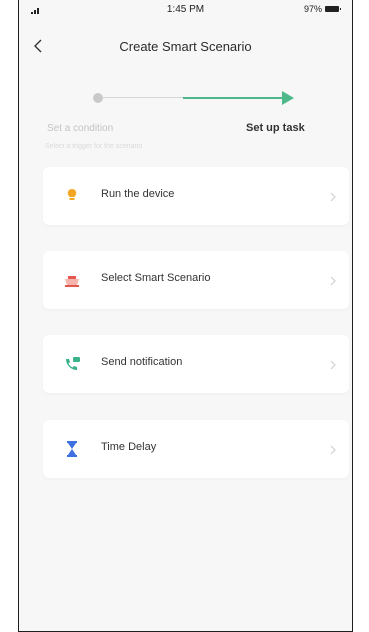 This screenshot has height=632, width=369. I want to click on step2-arrow-icon, so click(288, 98).